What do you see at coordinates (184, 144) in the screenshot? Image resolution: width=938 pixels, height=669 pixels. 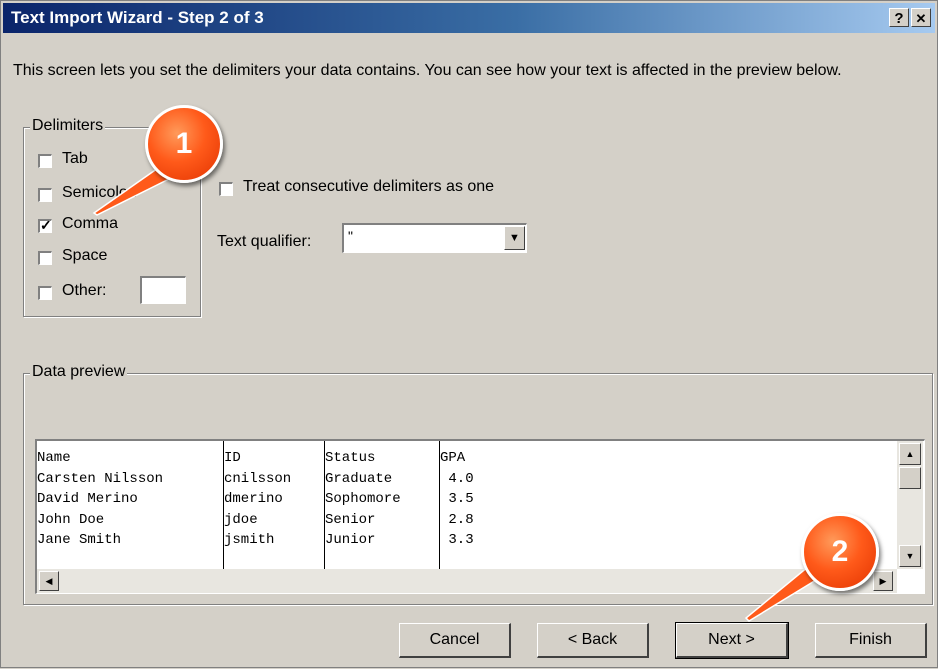 I see `callout-1-badge: 1` at bounding box center [184, 144].